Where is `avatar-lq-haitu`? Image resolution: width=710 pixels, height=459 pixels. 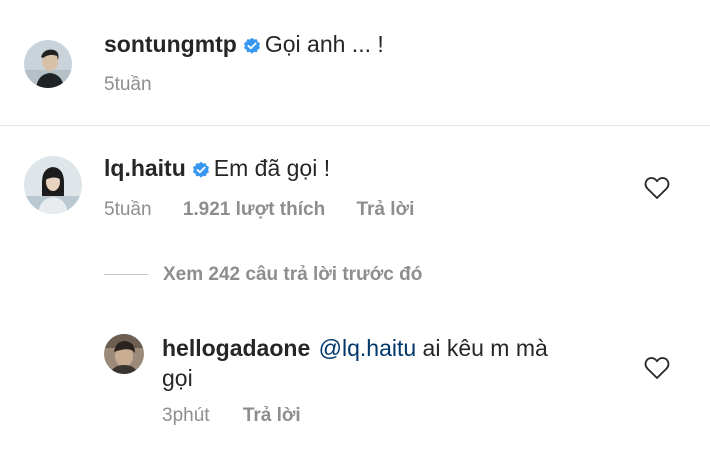 avatar-lq-haitu is located at coordinates (53, 185).